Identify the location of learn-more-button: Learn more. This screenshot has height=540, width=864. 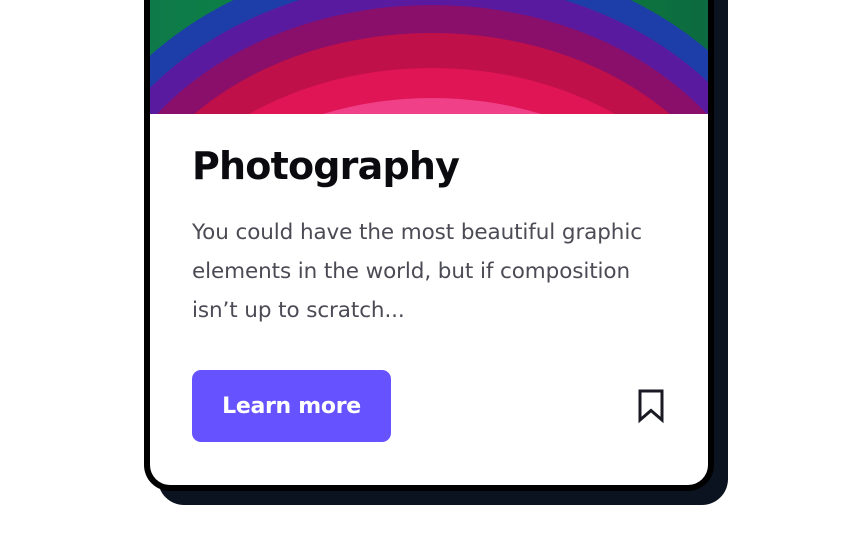
(291, 406).